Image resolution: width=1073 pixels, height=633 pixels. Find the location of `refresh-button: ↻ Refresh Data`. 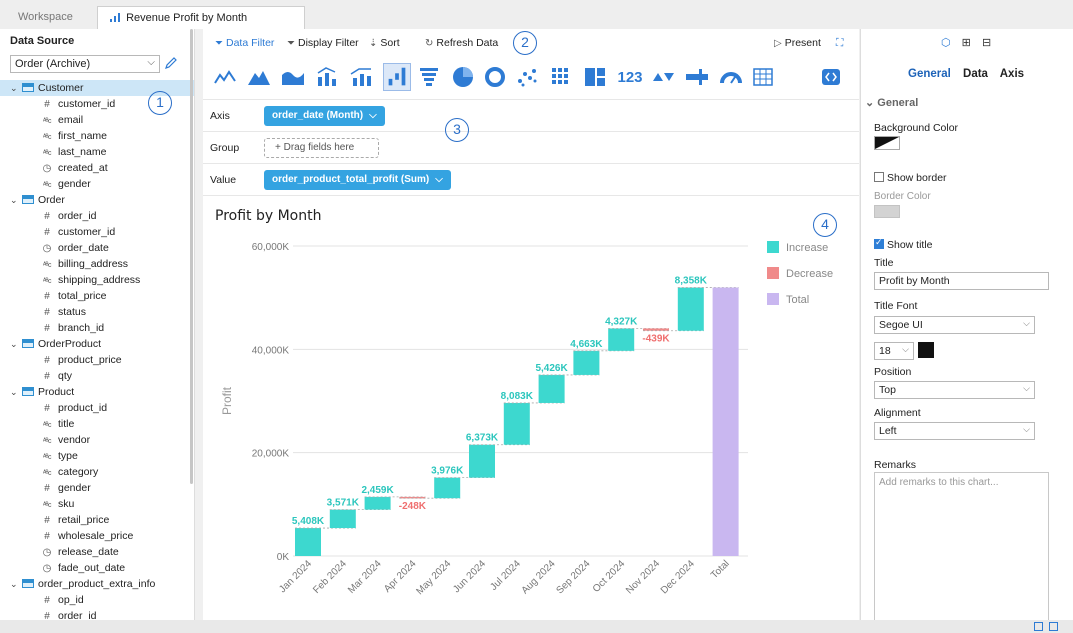

refresh-button: ↻ Refresh Data is located at coordinates (461, 43).